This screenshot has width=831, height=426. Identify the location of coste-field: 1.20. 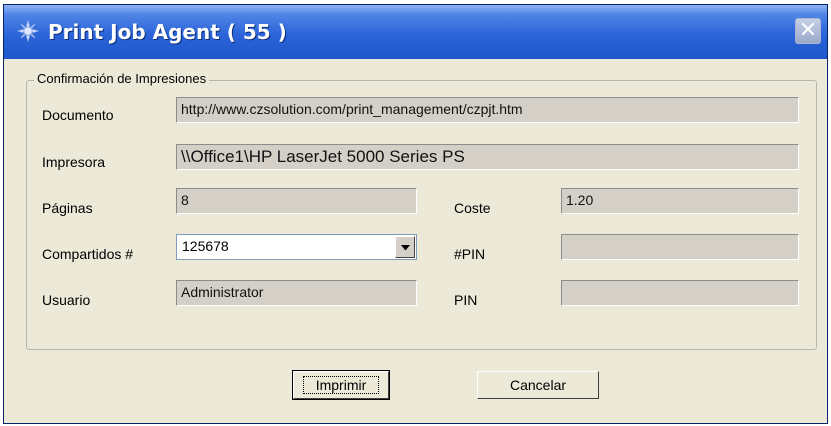
(680, 201).